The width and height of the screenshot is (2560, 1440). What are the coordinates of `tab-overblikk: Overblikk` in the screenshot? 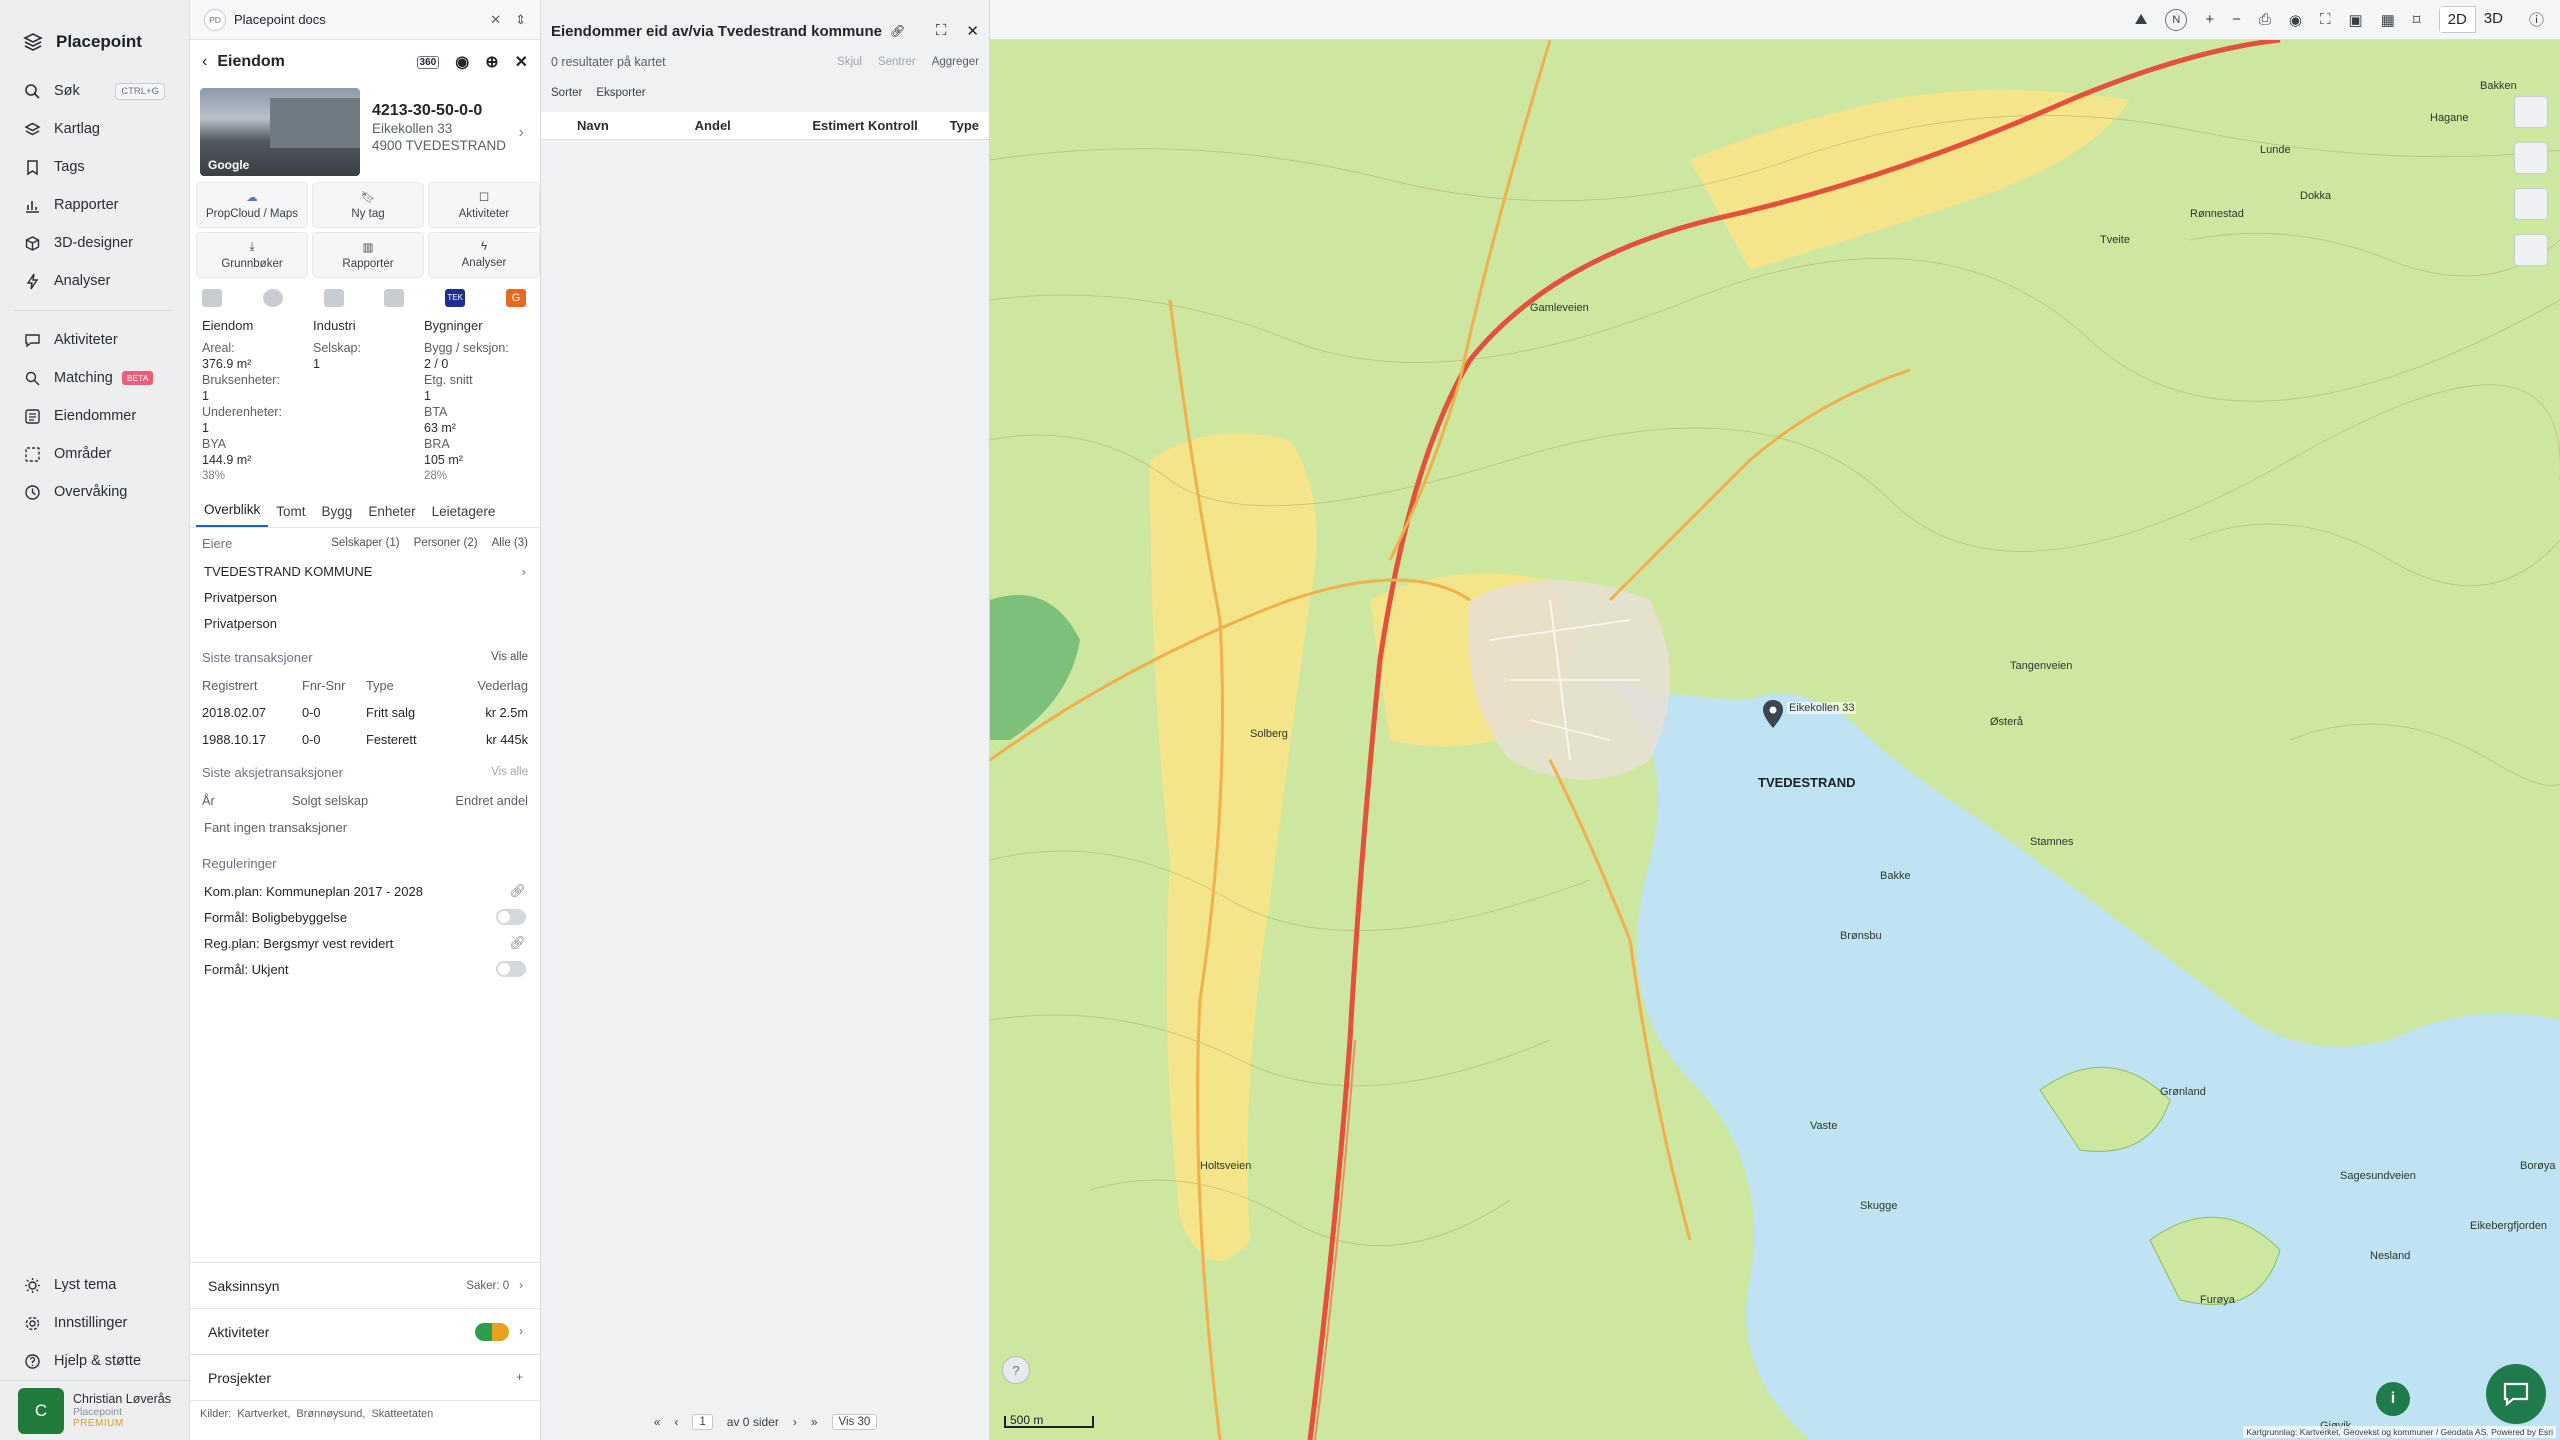 It's located at (232, 514).